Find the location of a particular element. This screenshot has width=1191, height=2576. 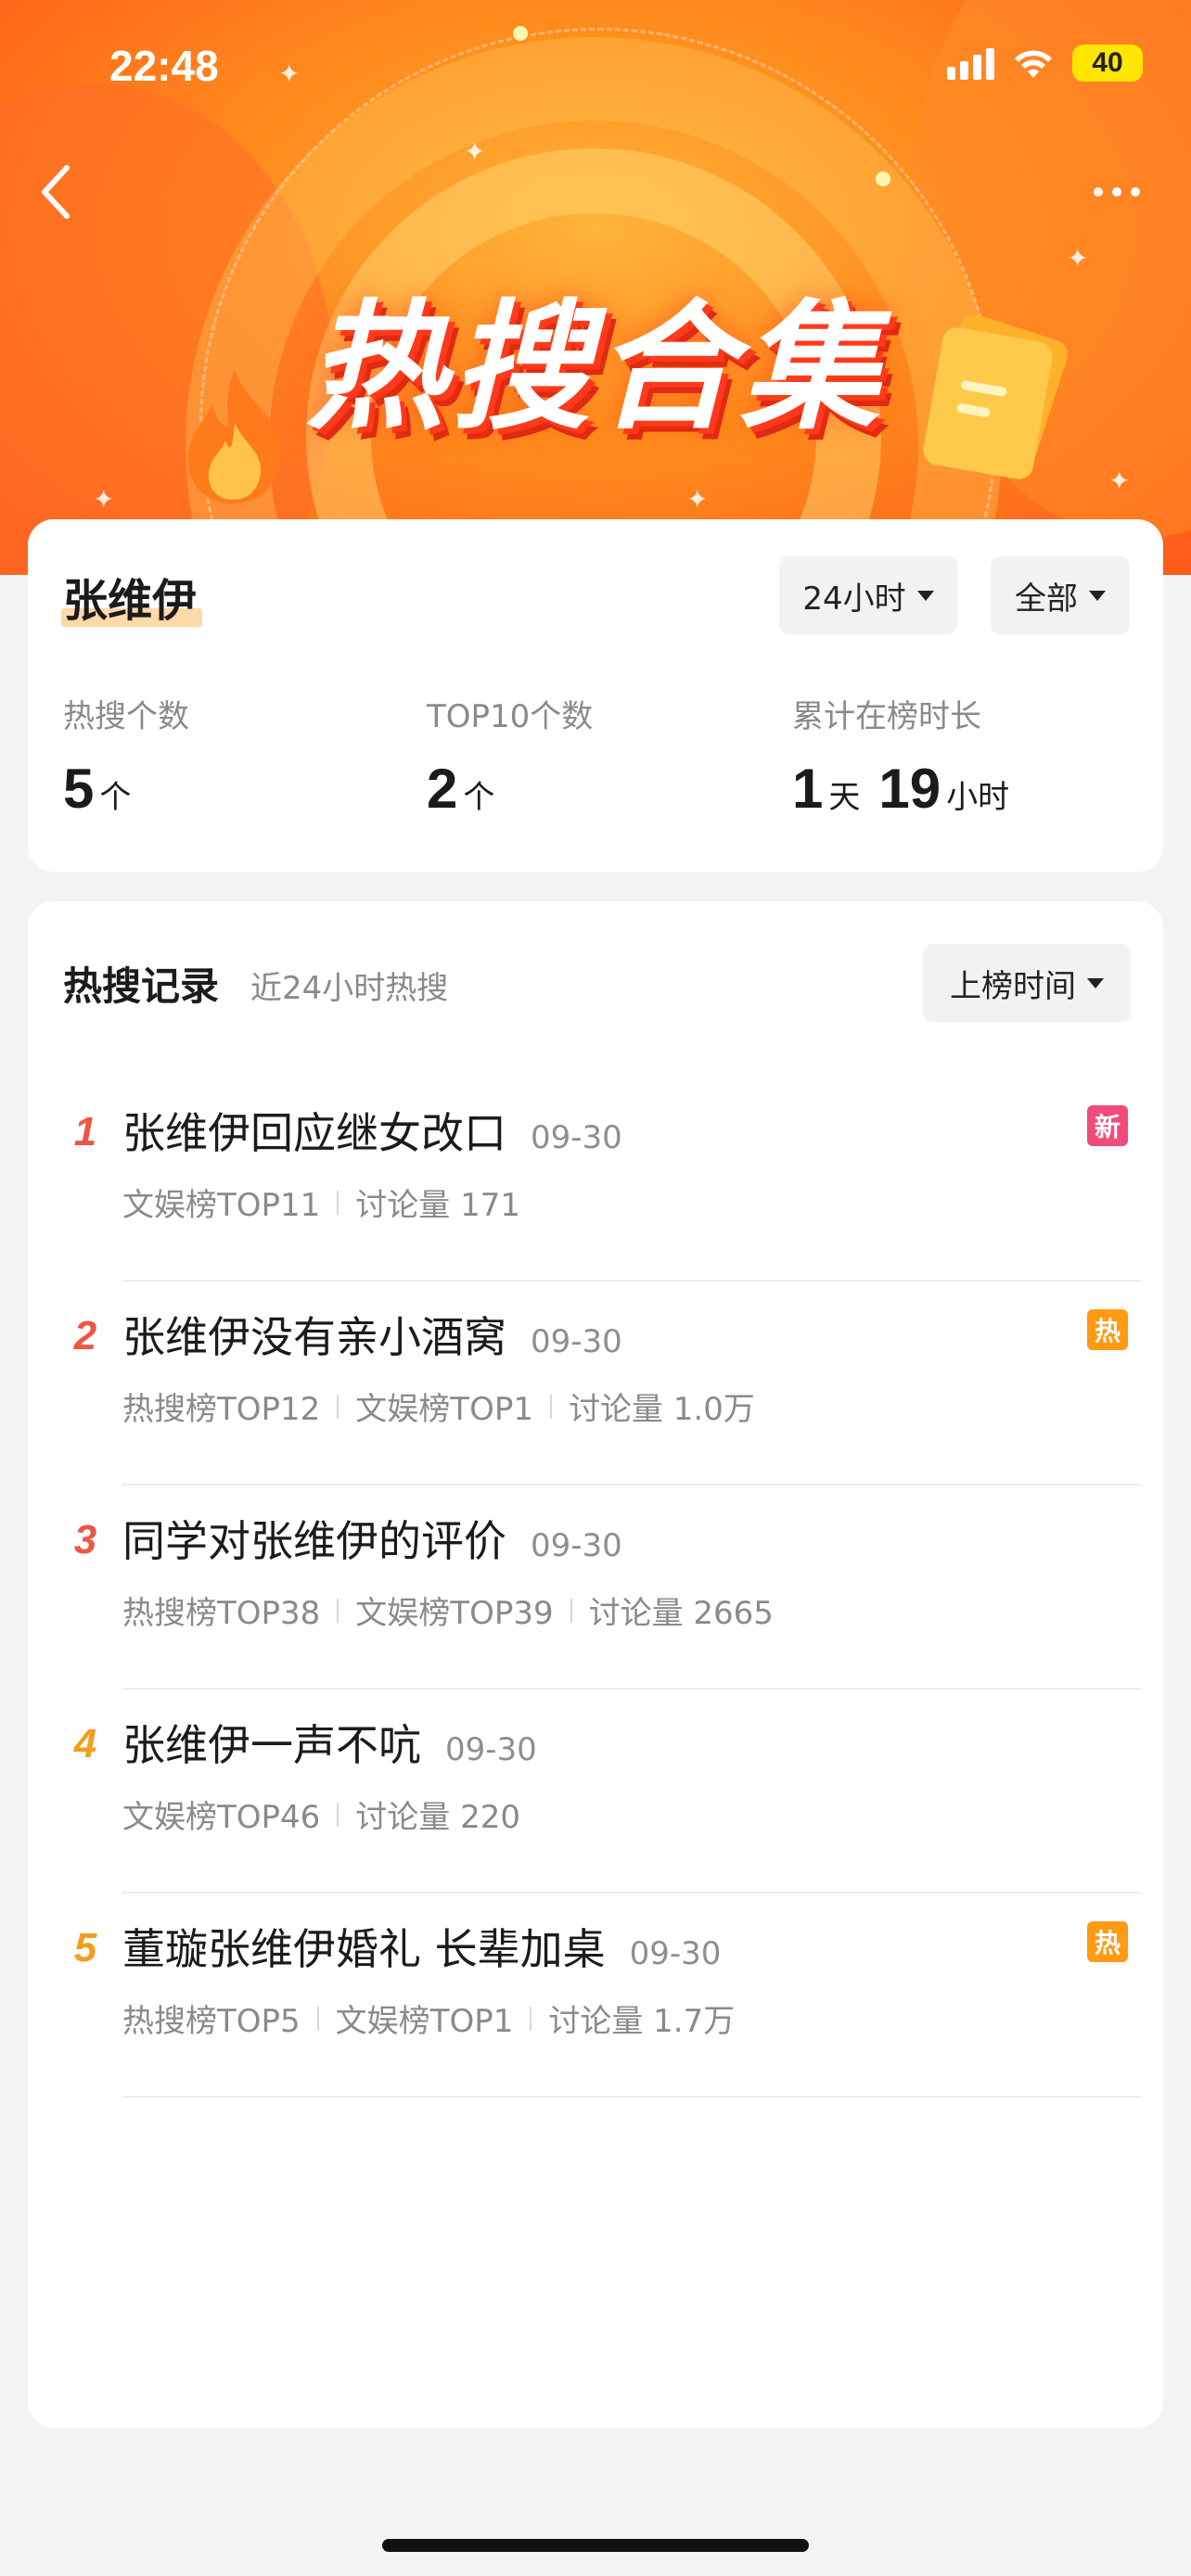

stat-value: 2 is located at coordinates (442, 789).